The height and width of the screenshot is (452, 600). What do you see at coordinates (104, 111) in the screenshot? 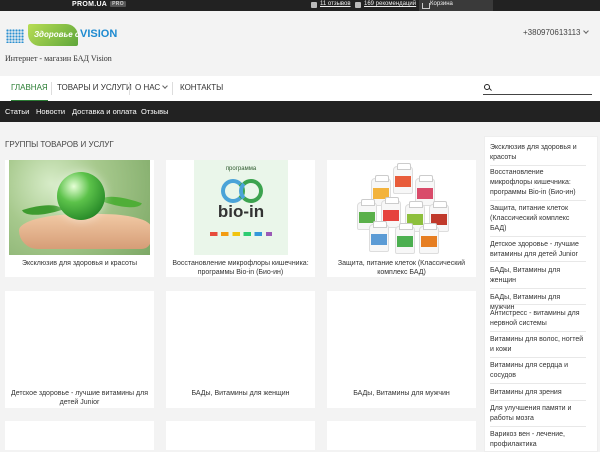
I see `subnav-item-delivery: Доставка и оплата` at bounding box center [104, 111].